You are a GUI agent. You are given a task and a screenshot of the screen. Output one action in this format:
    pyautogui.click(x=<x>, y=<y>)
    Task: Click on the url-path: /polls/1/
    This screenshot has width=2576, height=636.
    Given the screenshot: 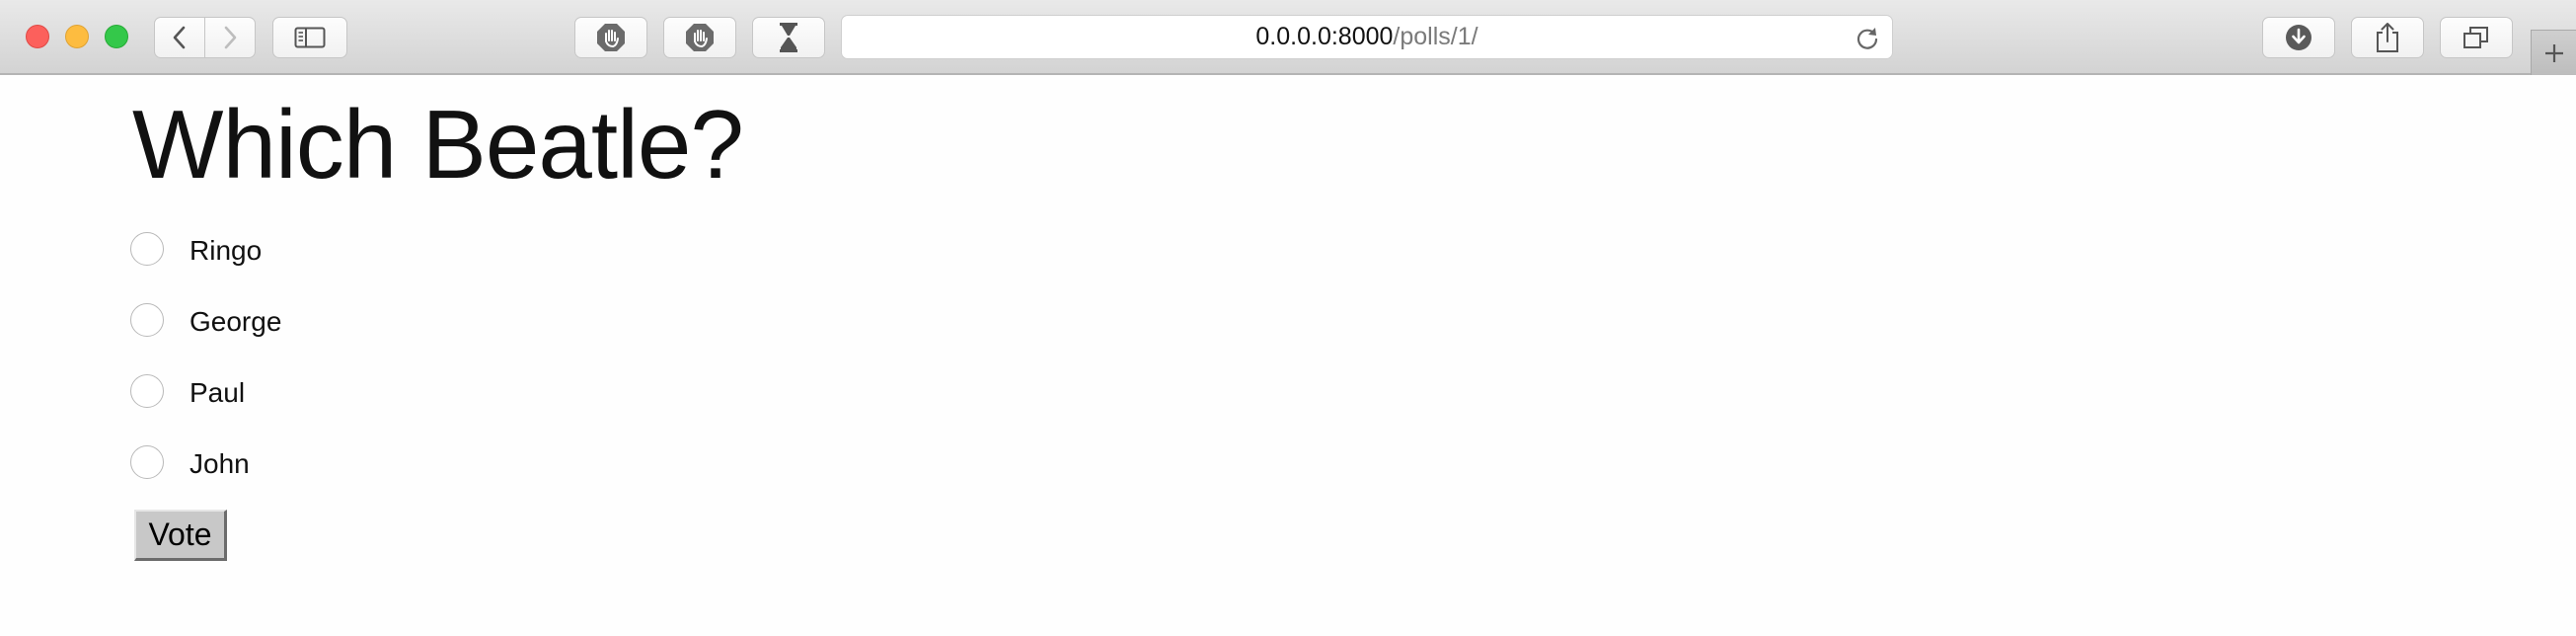 What is the action you would take?
    pyautogui.click(x=1435, y=36)
    